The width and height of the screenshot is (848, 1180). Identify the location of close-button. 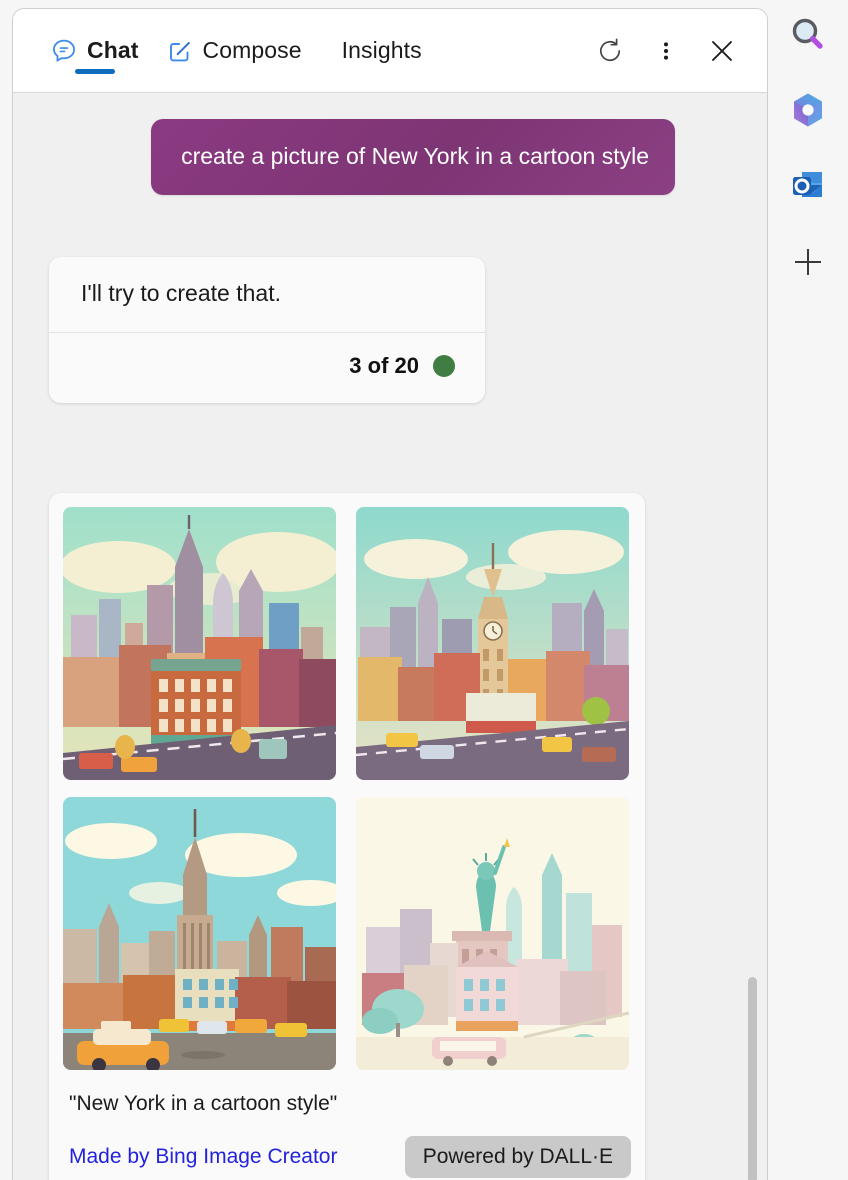
(722, 51).